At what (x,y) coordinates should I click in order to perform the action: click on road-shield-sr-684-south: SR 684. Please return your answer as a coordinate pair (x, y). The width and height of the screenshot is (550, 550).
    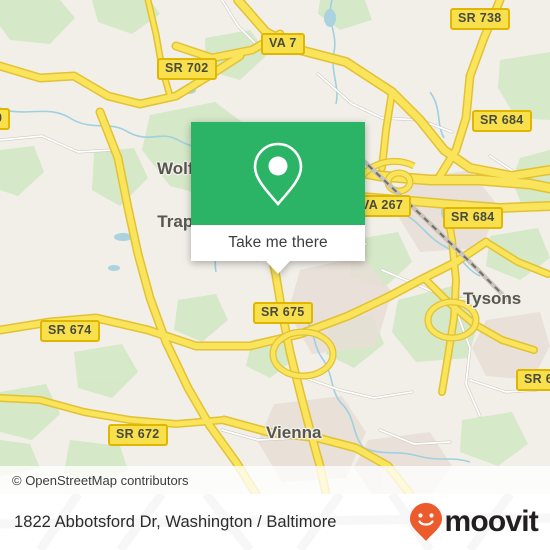
    Looking at the image, I should click on (473, 218).